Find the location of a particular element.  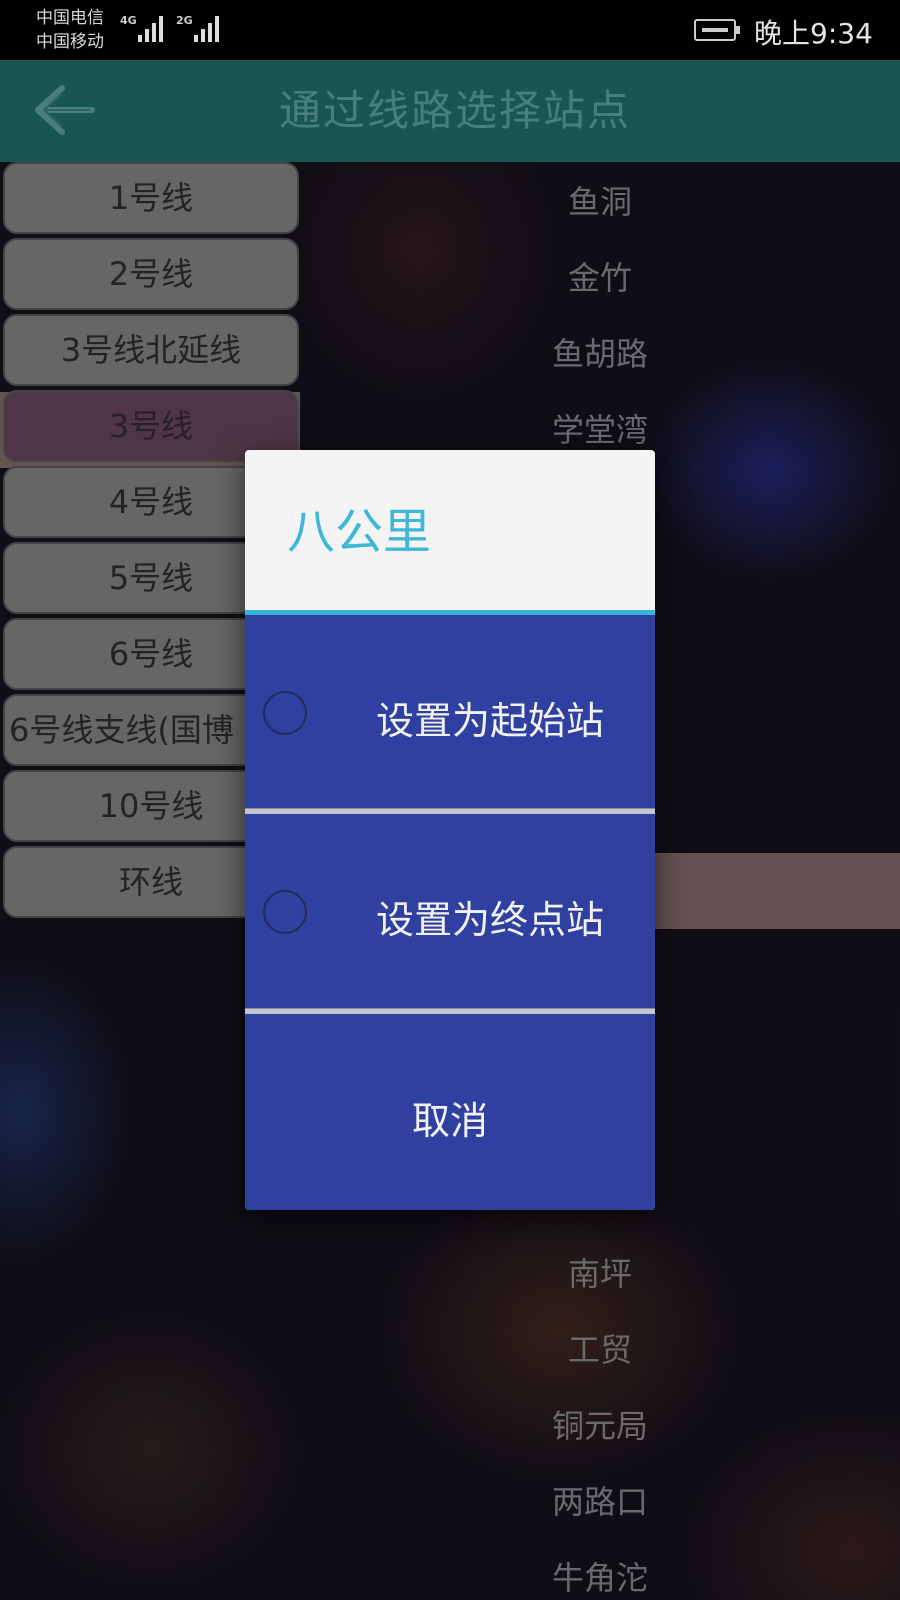

set-start-station-option: 设置为起始站 is located at coordinates (450, 711).